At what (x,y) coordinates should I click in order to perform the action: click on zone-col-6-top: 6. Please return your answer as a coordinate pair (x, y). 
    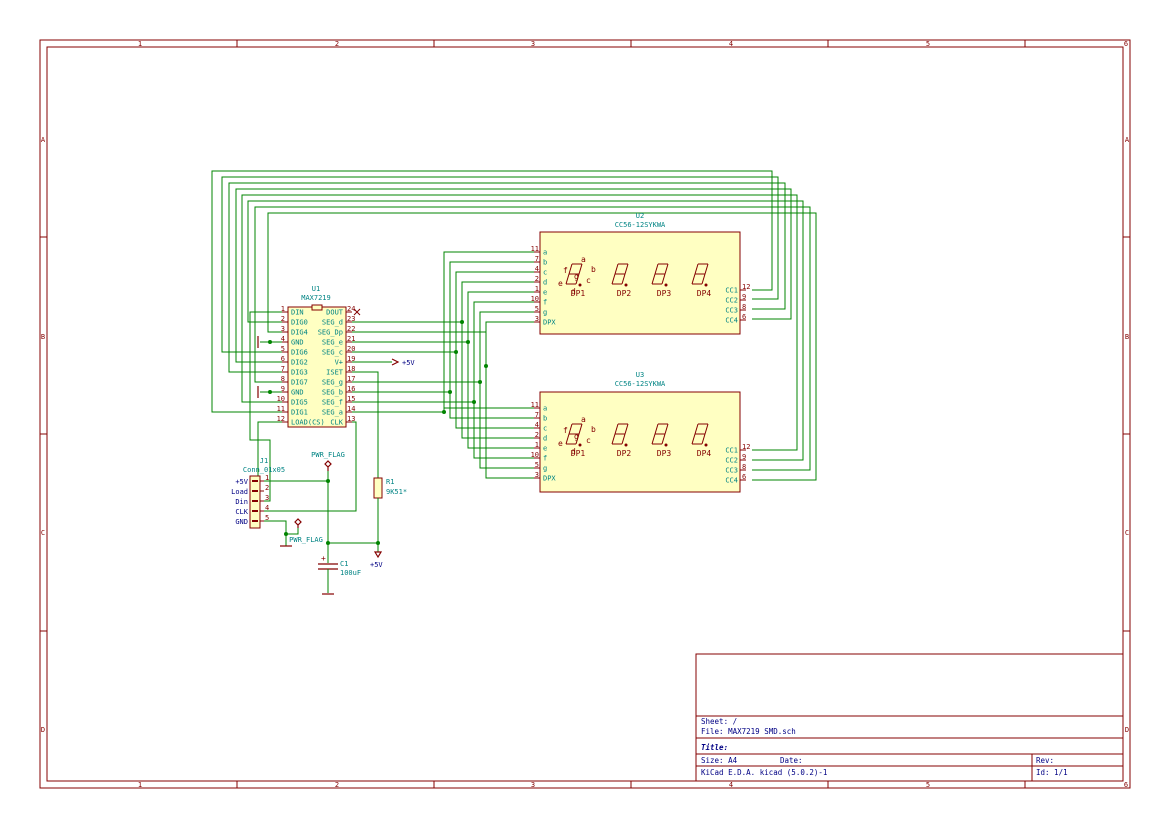
    Looking at the image, I should click on (1126, 44).